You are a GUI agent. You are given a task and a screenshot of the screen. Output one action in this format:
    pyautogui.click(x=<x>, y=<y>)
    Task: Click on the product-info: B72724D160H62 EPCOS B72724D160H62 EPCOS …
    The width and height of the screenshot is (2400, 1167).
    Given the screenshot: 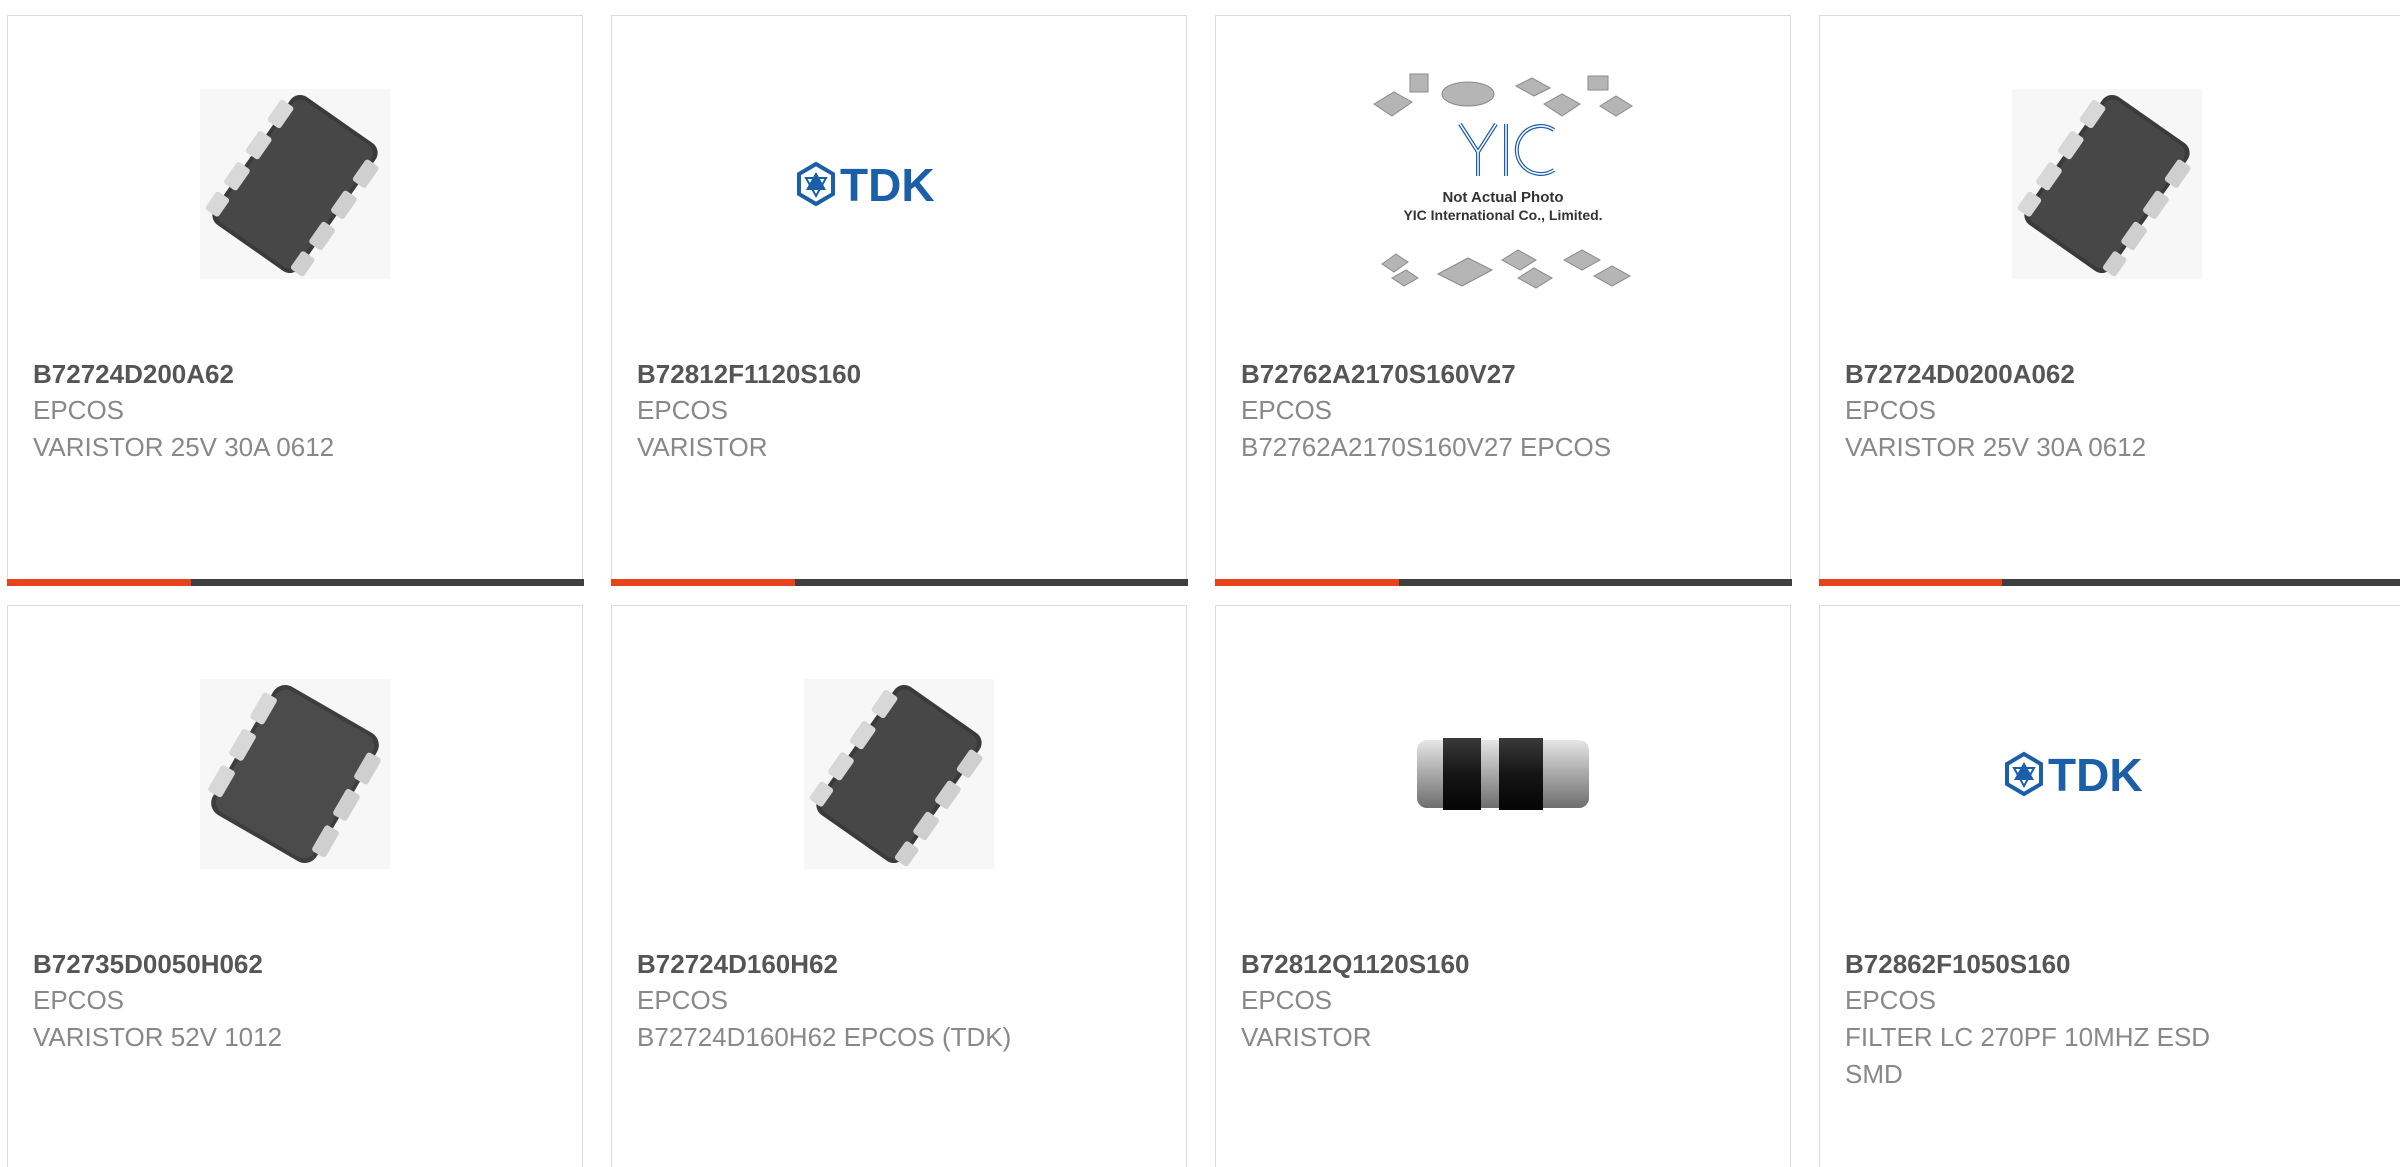 What is the action you would take?
    pyautogui.click(x=899, y=1001)
    